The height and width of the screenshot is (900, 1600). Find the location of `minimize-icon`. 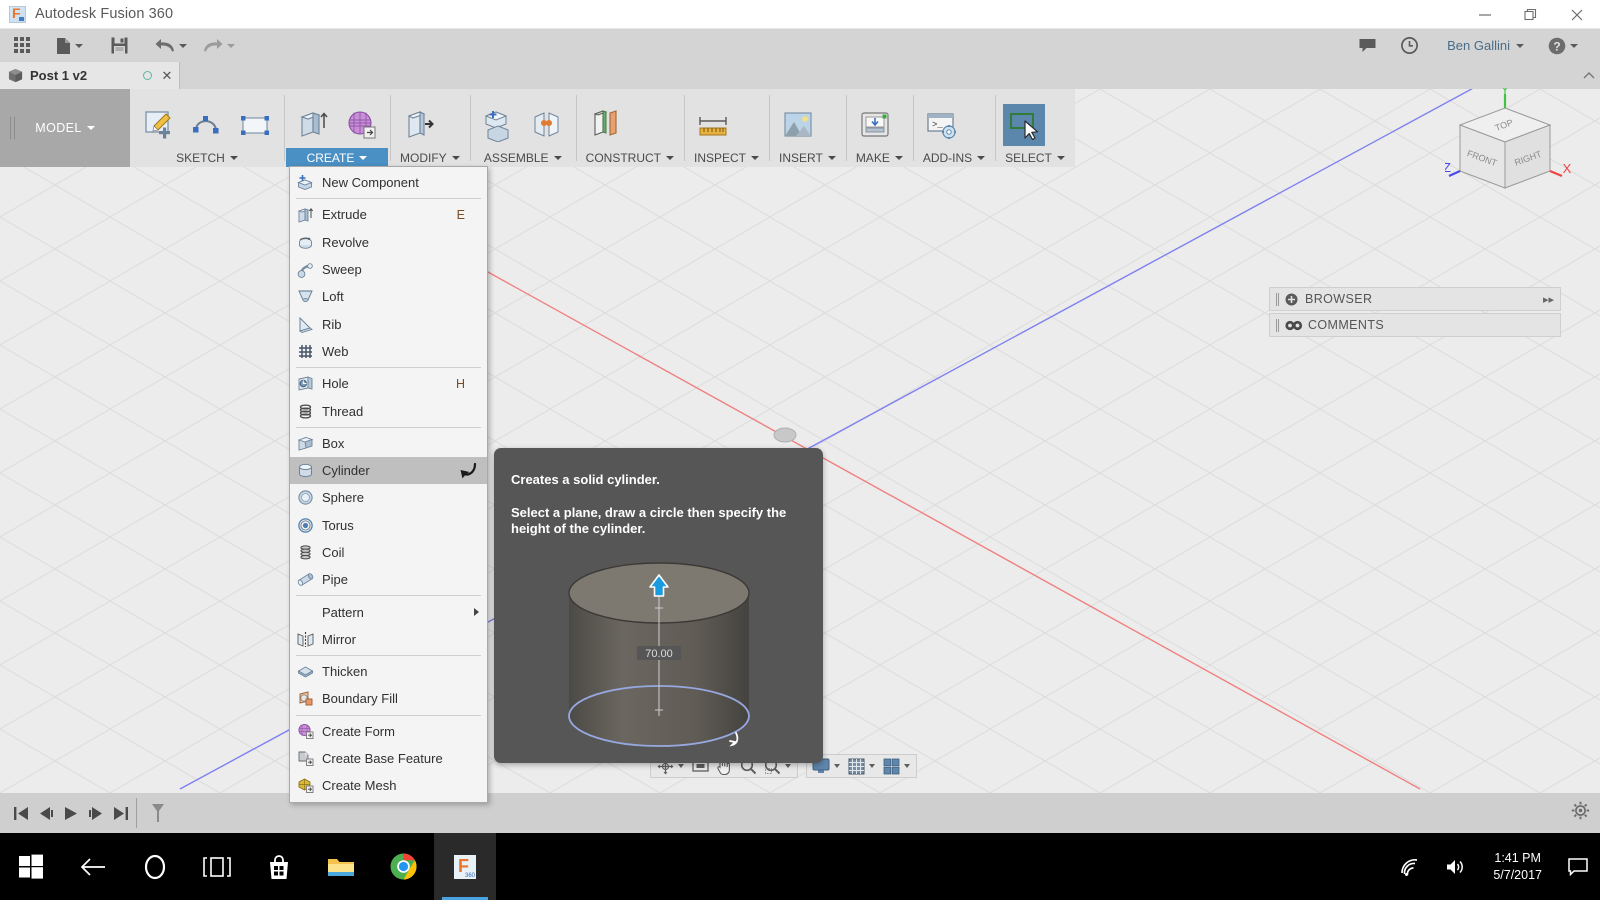

minimize-icon is located at coordinates (1485, 14).